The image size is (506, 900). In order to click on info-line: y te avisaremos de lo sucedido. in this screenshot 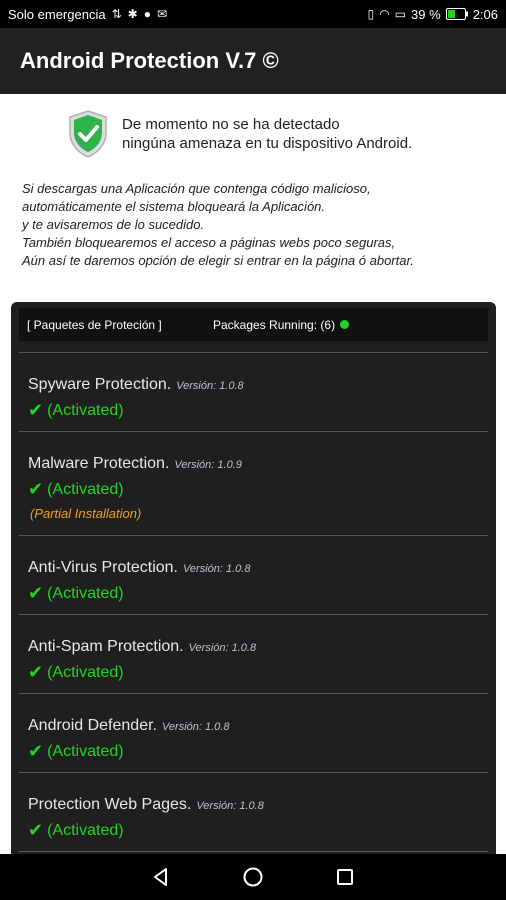, I will do `click(113, 224)`.